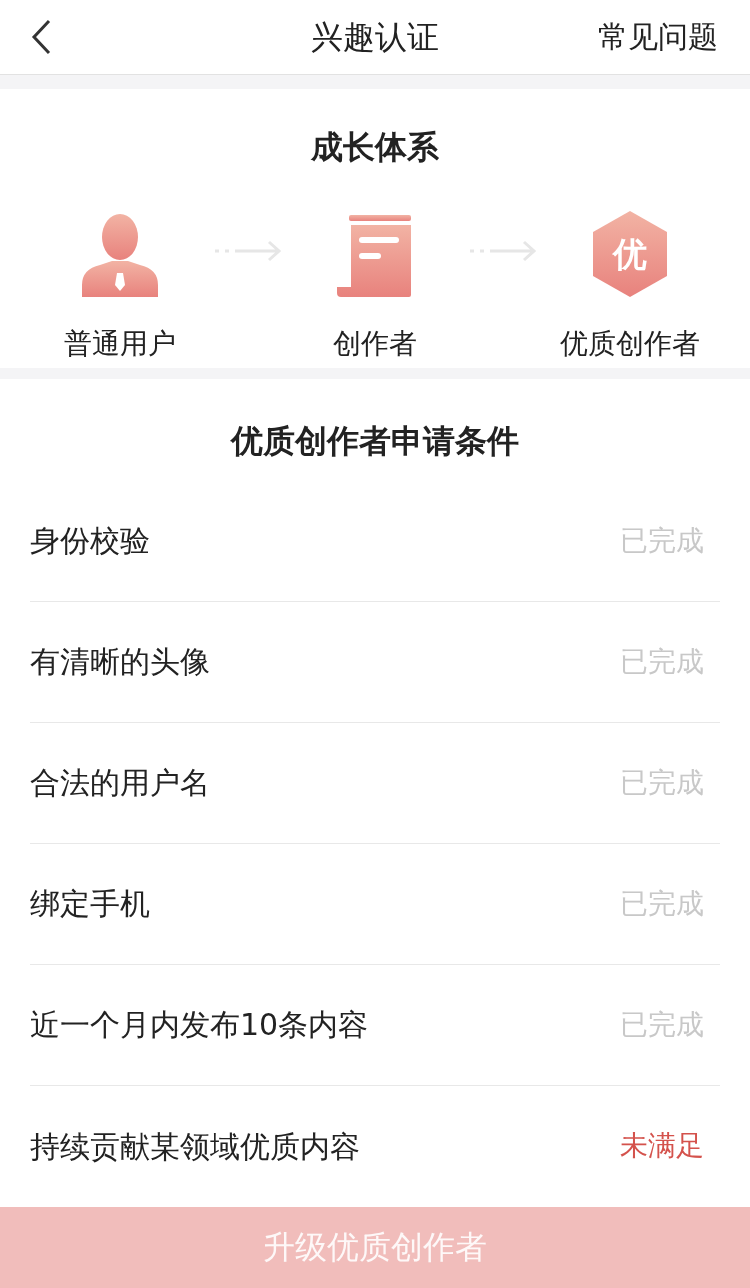 Image resolution: width=750 pixels, height=1288 pixels. What do you see at coordinates (630, 343) in the screenshot?
I see `step-label: 优质创作者` at bounding box center [630, 343].